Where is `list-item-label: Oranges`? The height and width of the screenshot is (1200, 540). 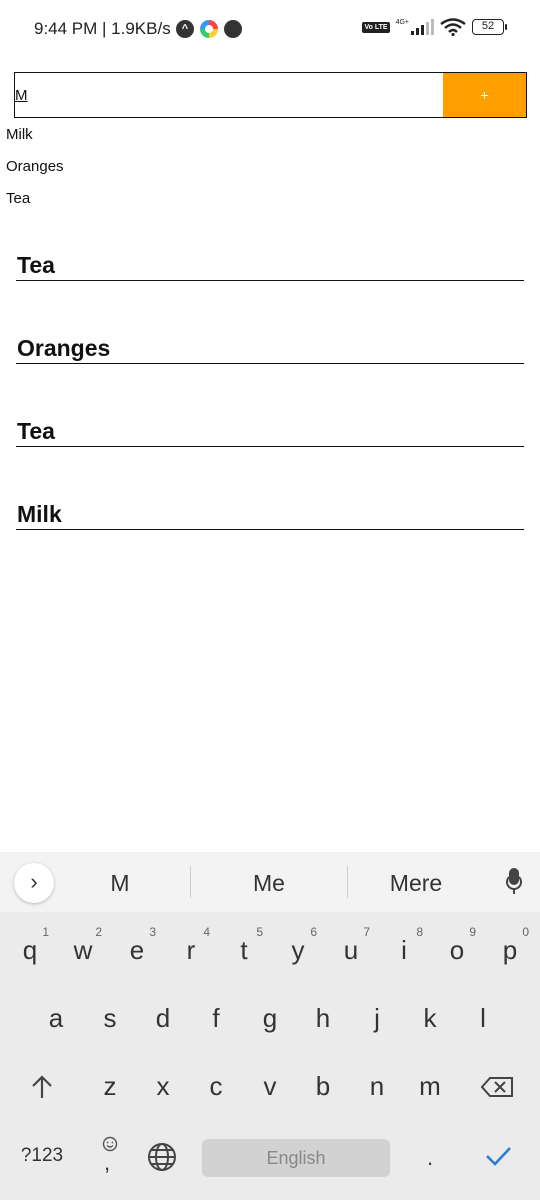
list-item-label: Oranges is located at coordinates (270, 349).